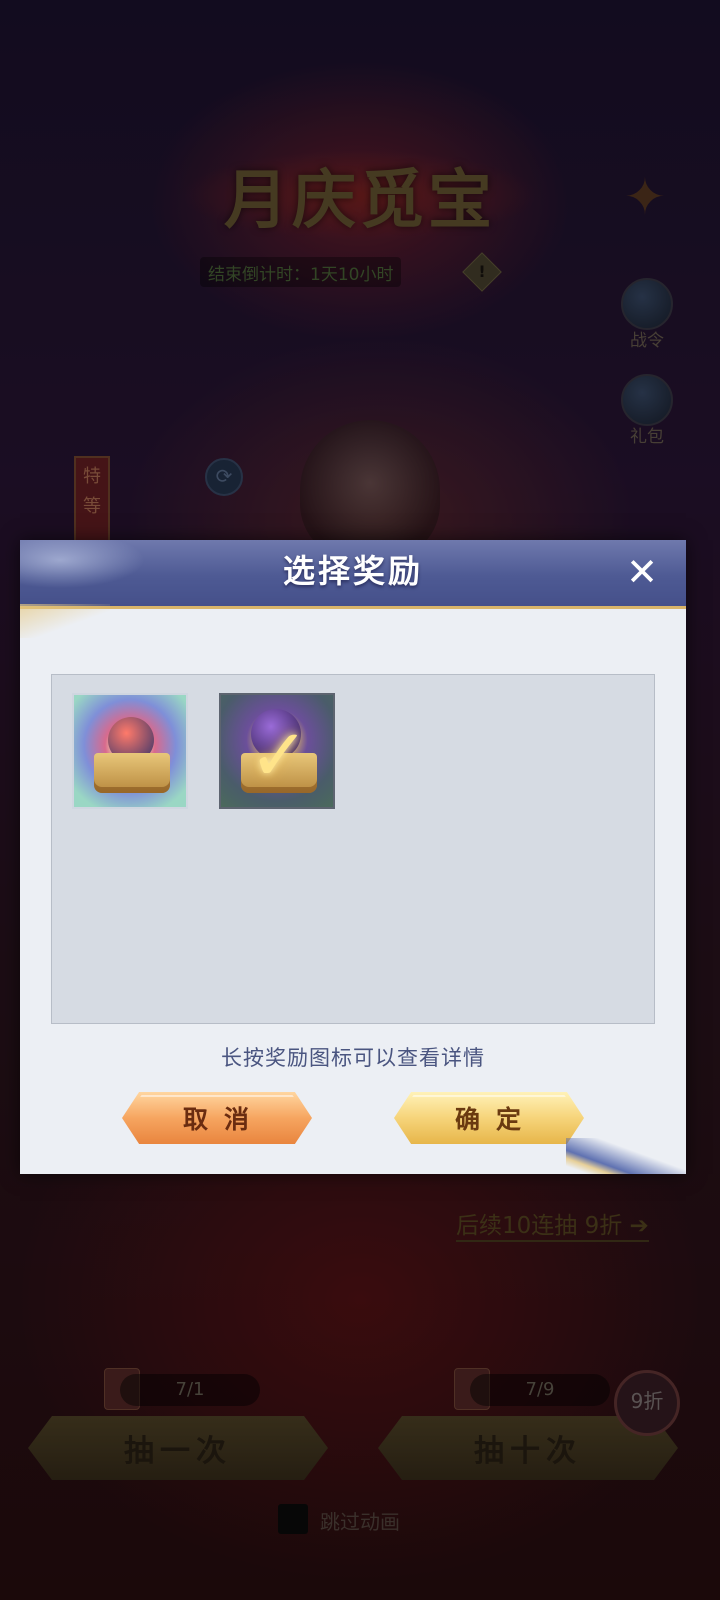  I want to click on reward-chest-icon, so click(132, 773).